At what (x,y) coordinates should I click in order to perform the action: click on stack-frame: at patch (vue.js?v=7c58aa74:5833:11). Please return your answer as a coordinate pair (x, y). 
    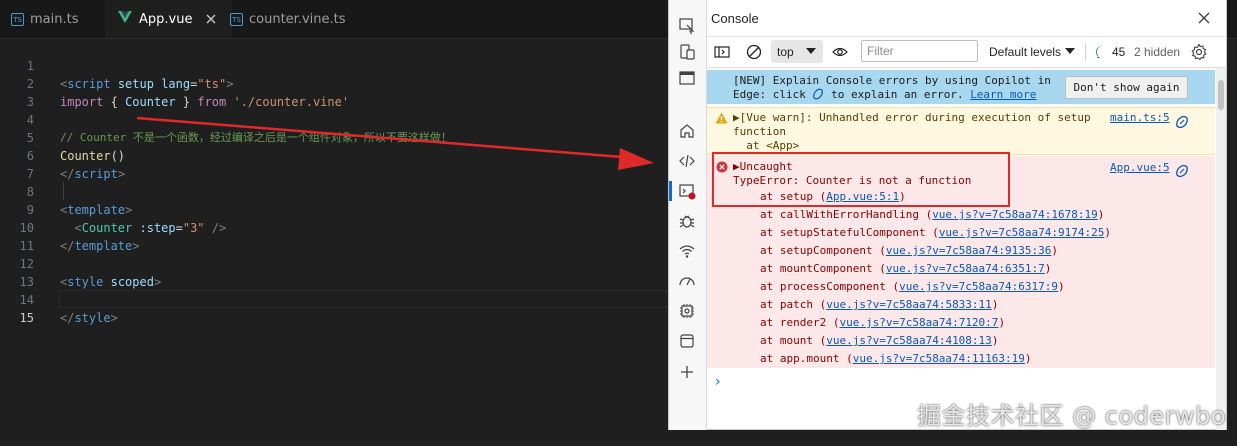
    Looking at the image, I should click on (879, 304).